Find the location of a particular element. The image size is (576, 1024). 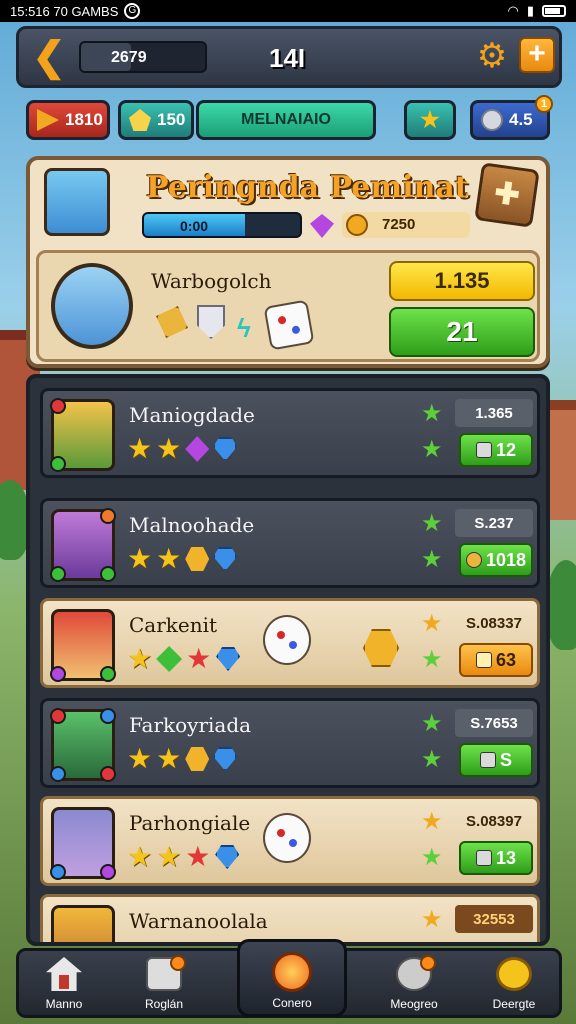

list-item: Malnoohade ★ ★ ★ ★ S.237 1018 is located at coordinates (290, 543).